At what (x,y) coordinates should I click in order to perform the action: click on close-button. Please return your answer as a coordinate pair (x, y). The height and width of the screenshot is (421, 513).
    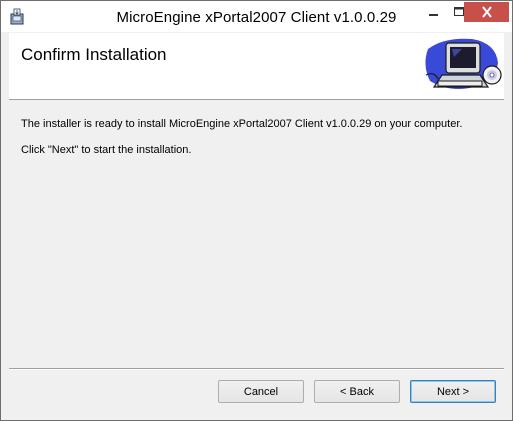
    Looking at the image, I should click on (486, 12).